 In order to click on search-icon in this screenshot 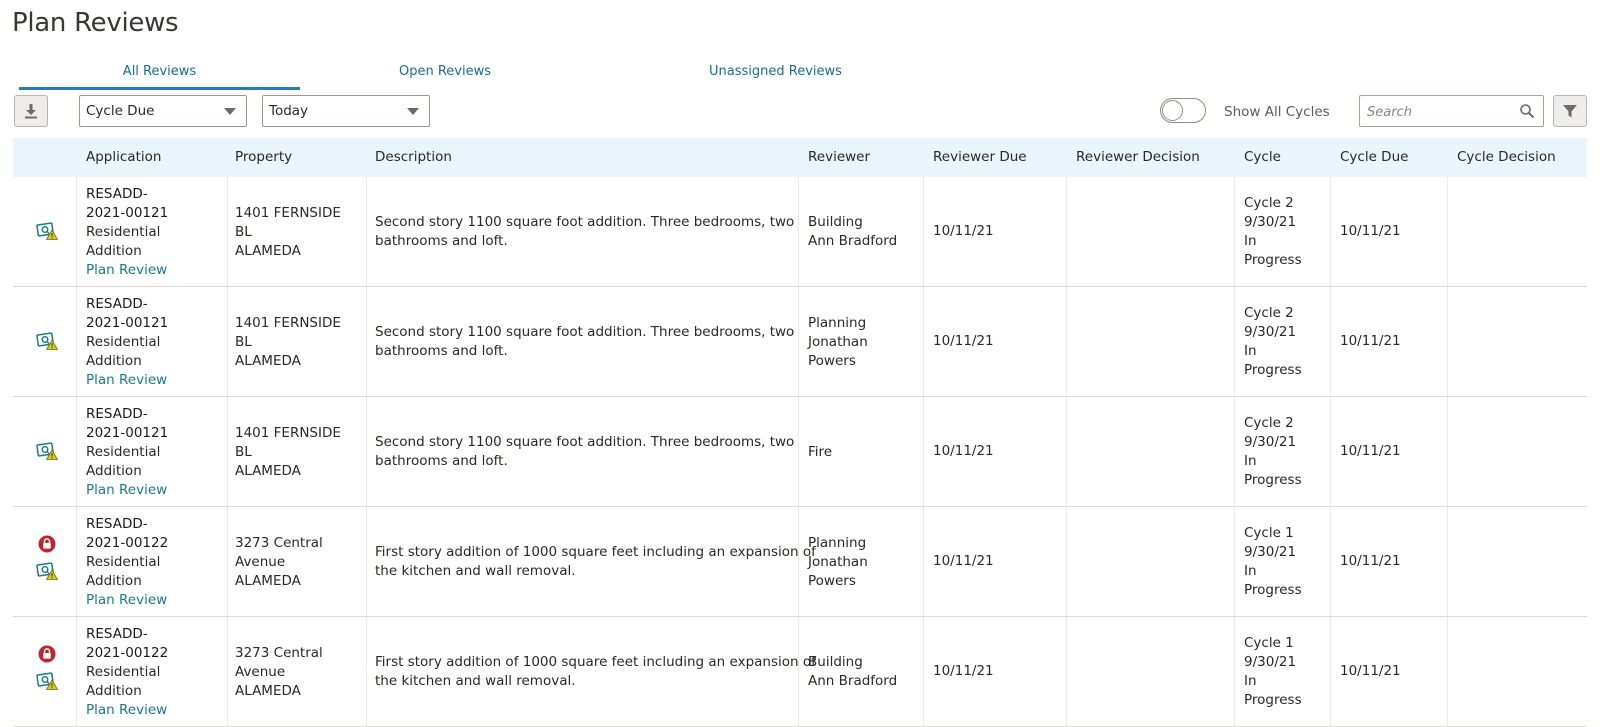, I will do `click(1527, 111)`.